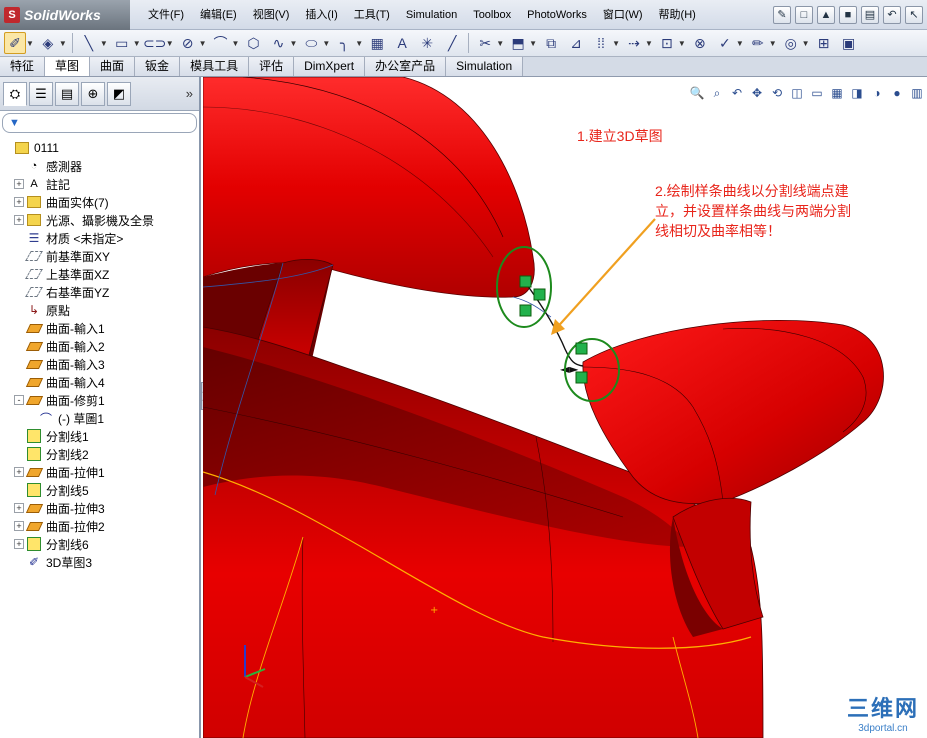  I want to click on tree-item: - 曲面-修剪1, so click(99, 400).